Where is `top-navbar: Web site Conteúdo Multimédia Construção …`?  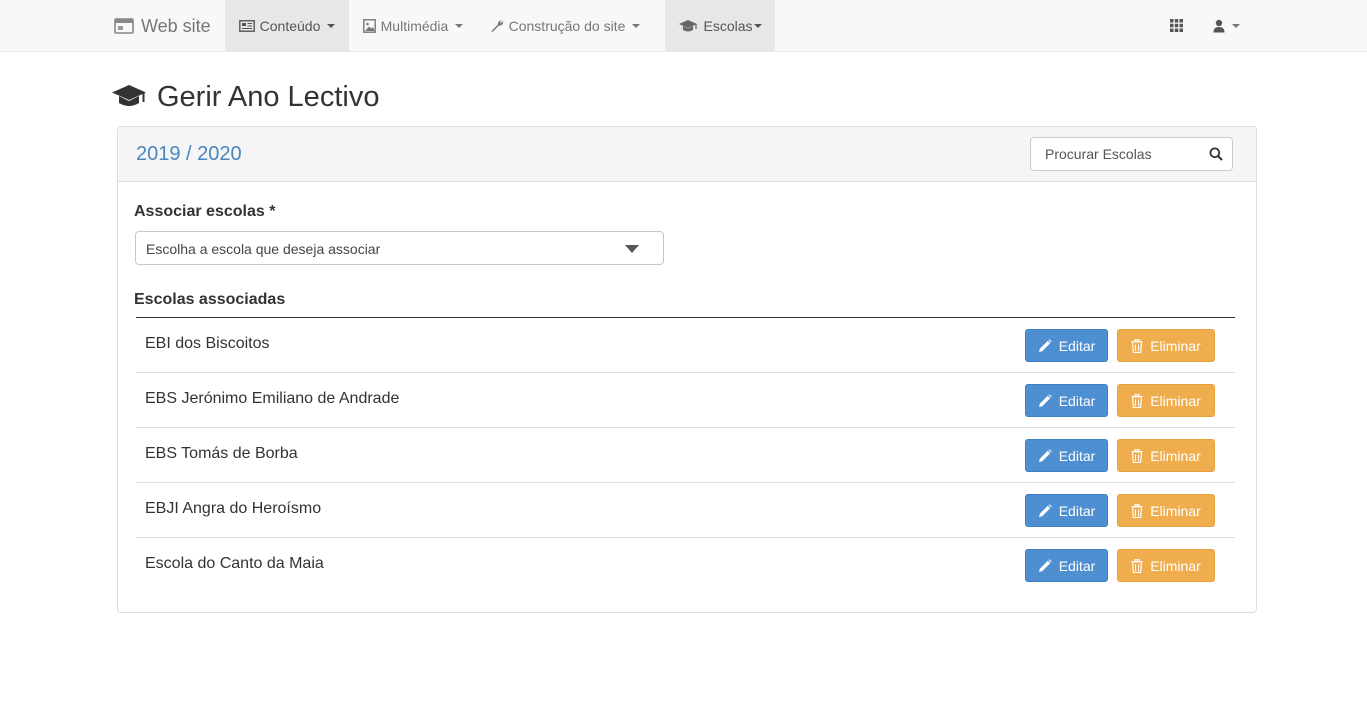 top-navbar: Web site Conteúdo Multimédia Construção … is located at coordinates (683, 26).